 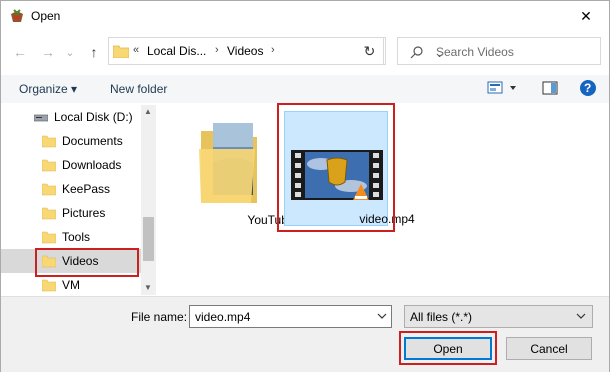 What do you see at coordinates (92, 165) in the screenshot?
I see `sidebar-item-label: Downloads` at bounding box center [92, 165].